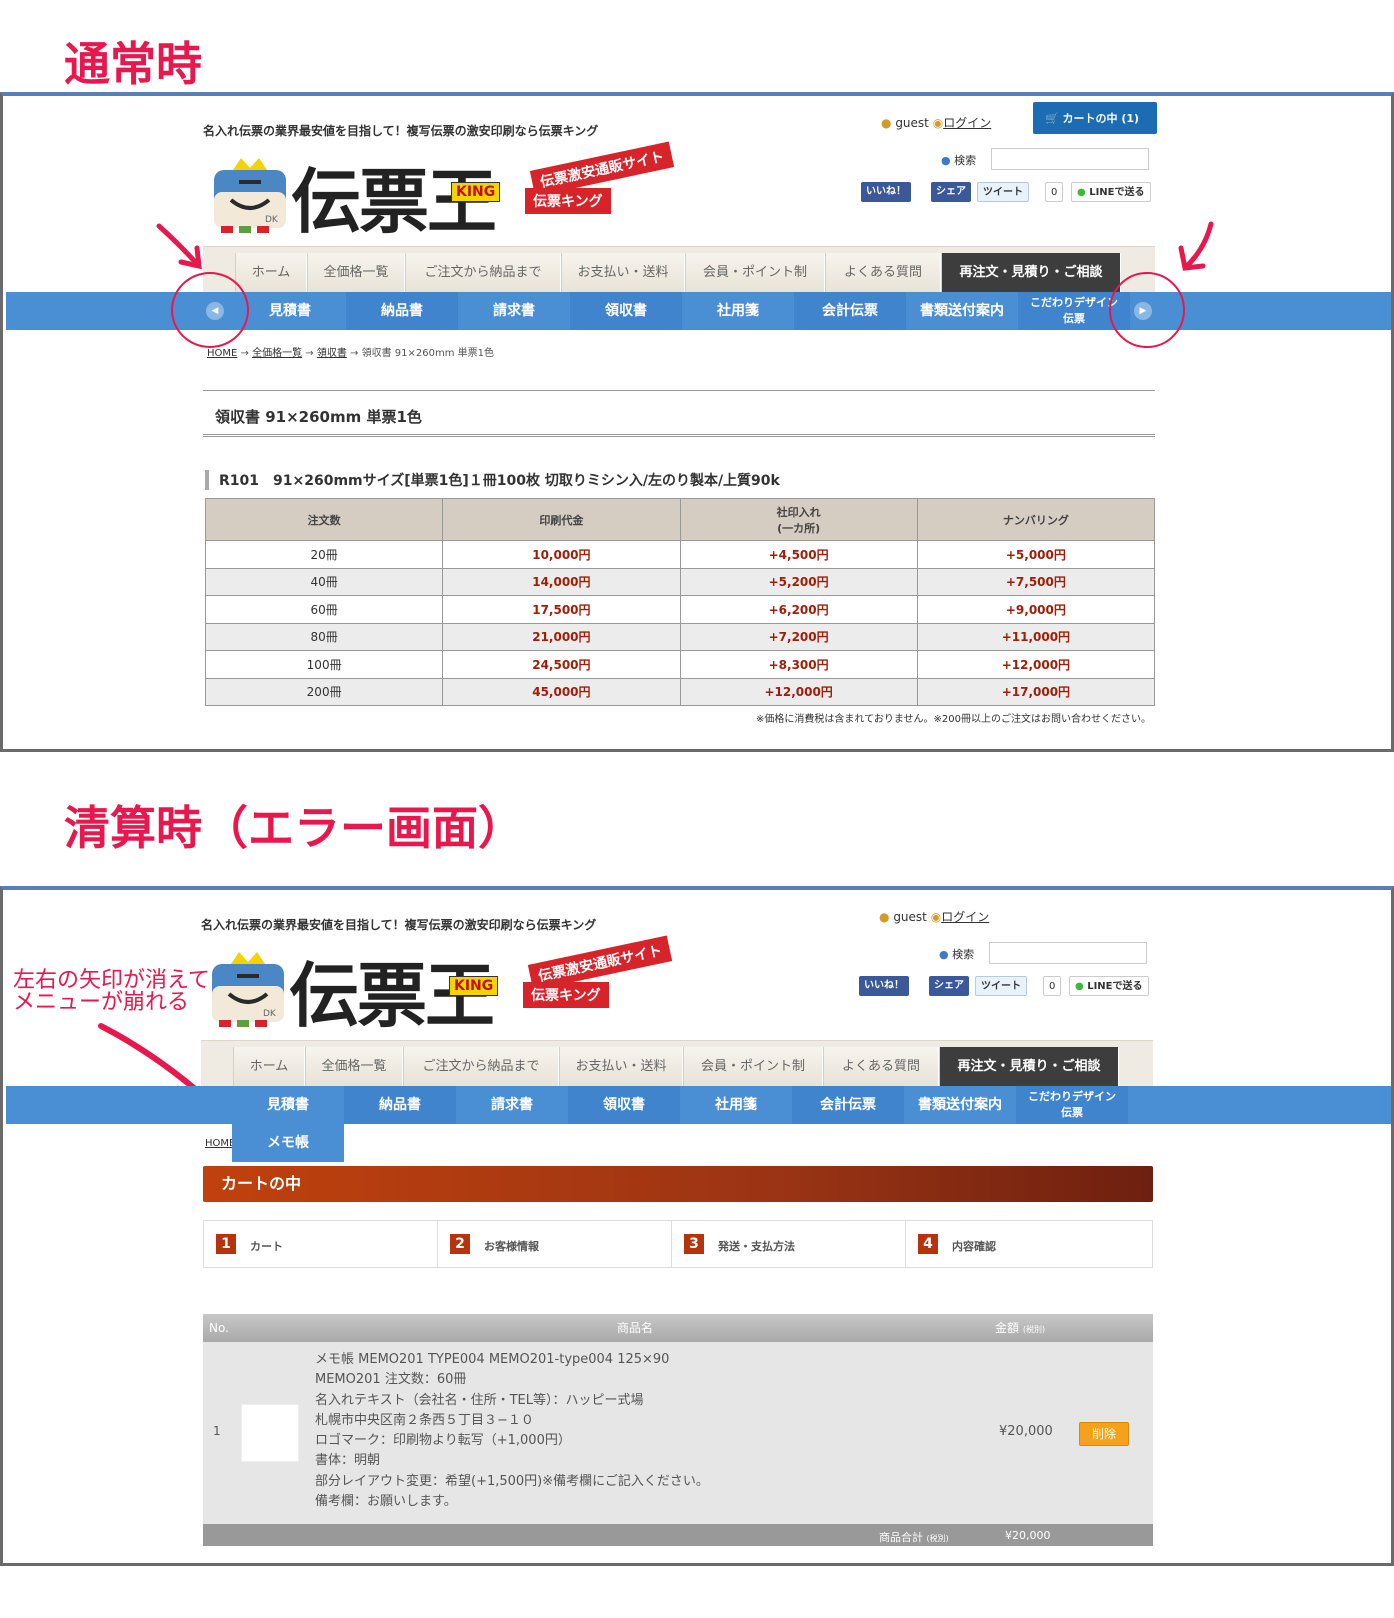 This screenshot has width=1394, height=1618. I want to click on table-cell: +6,200円, so click(798, 609).